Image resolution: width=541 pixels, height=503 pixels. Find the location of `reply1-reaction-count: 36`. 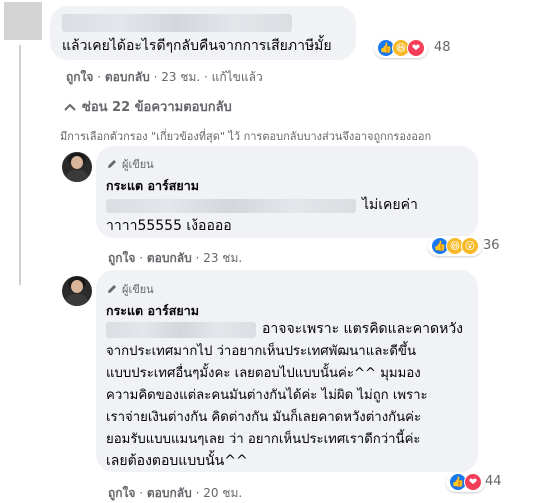

reply1-reaction-count: 36 is located at coordinates (491, 245).